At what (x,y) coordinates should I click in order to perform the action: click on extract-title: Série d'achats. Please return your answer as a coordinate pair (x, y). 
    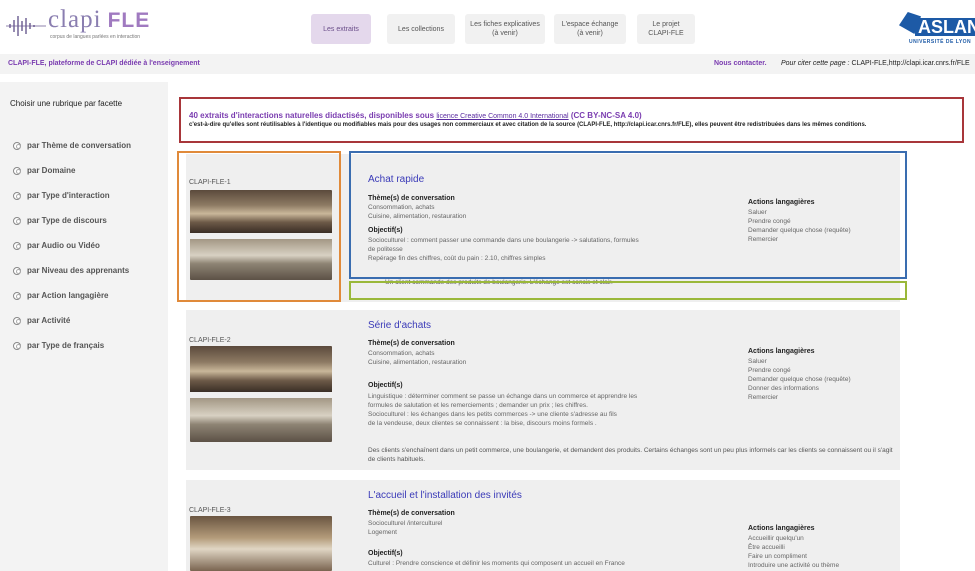
    Looking at the image, I should click on (399, 325).